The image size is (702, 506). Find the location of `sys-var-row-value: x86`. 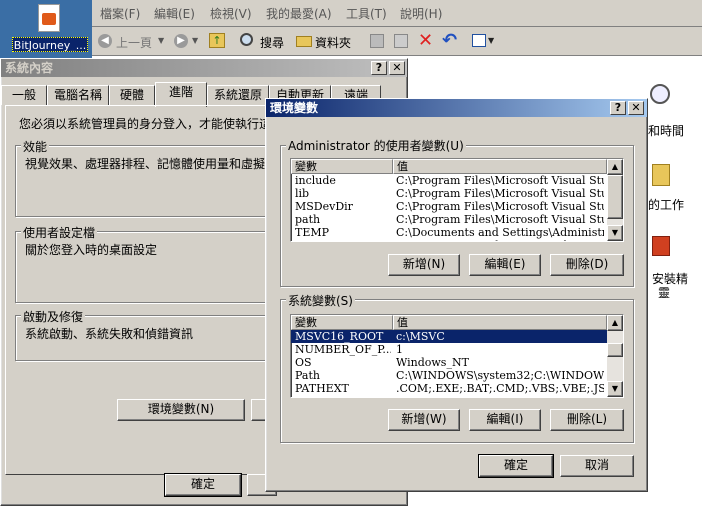

sys-var-row-value: x86 is located at coordinates (500, 396).